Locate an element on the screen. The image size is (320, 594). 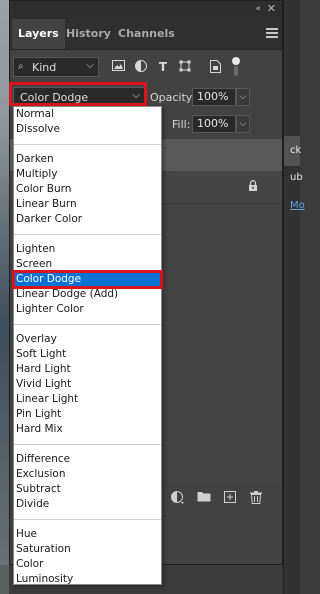
blend-option-subtract: Subtract is located at coordinates (87, 489).